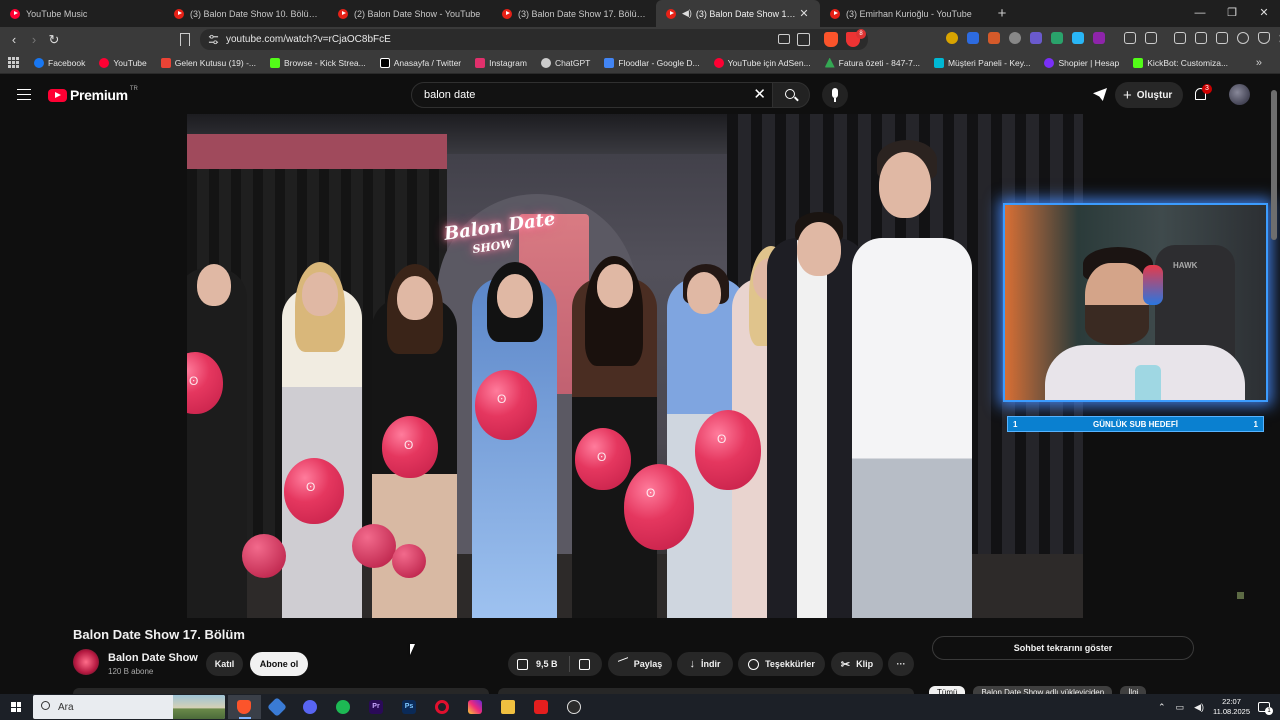 Image resolution: width=1280 pixels, height=720 pixels. I want to click on search-input: balon date ✕, so click(592, 95).